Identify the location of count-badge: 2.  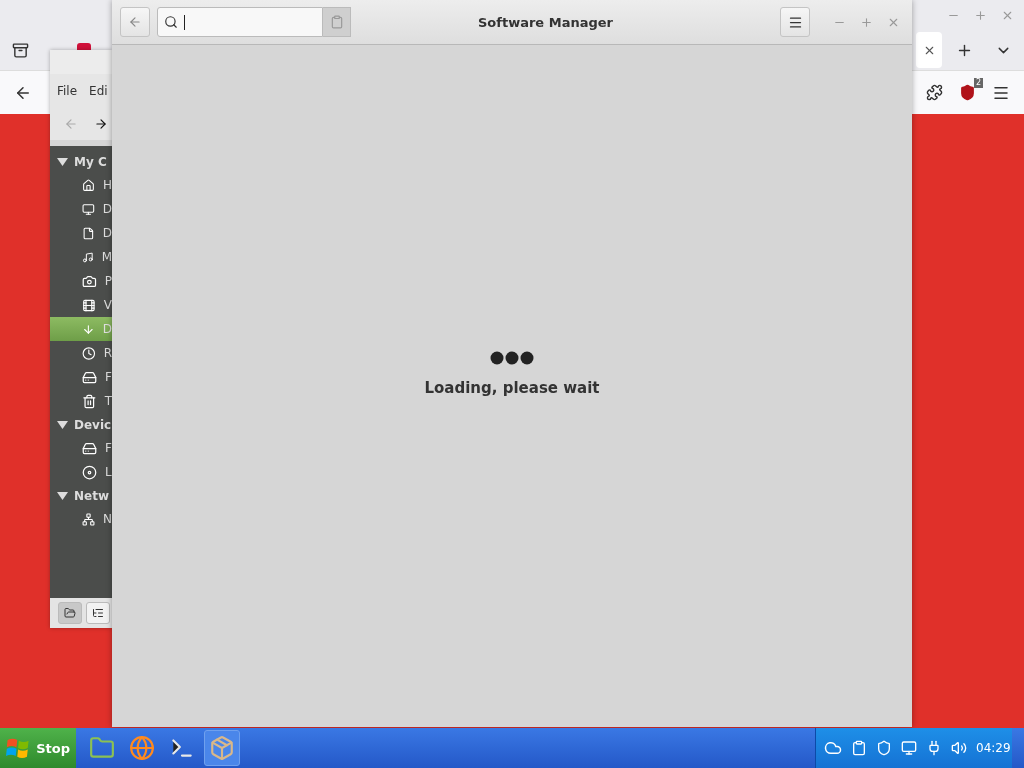
(978, 83).